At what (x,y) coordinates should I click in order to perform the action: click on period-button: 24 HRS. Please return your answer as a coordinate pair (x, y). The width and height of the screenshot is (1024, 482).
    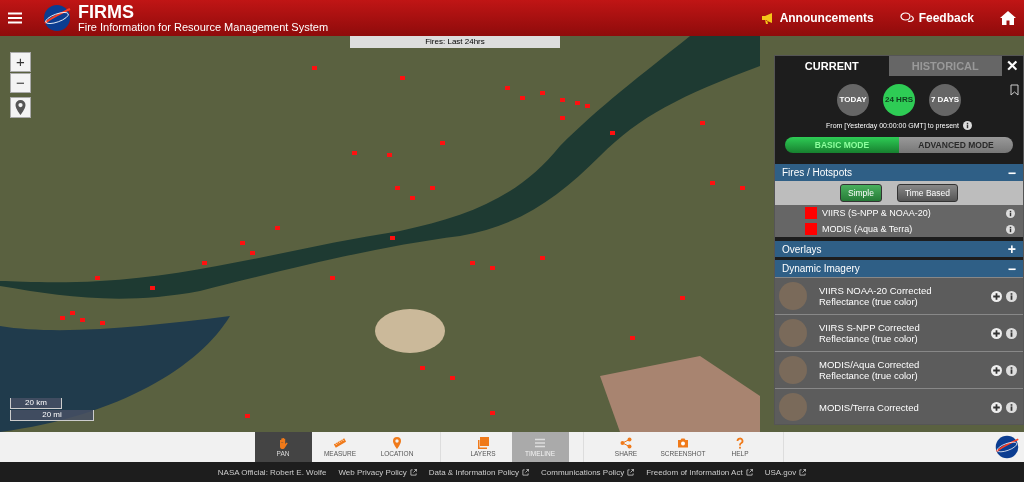
    Looking at the image, I should click on (899, 100).